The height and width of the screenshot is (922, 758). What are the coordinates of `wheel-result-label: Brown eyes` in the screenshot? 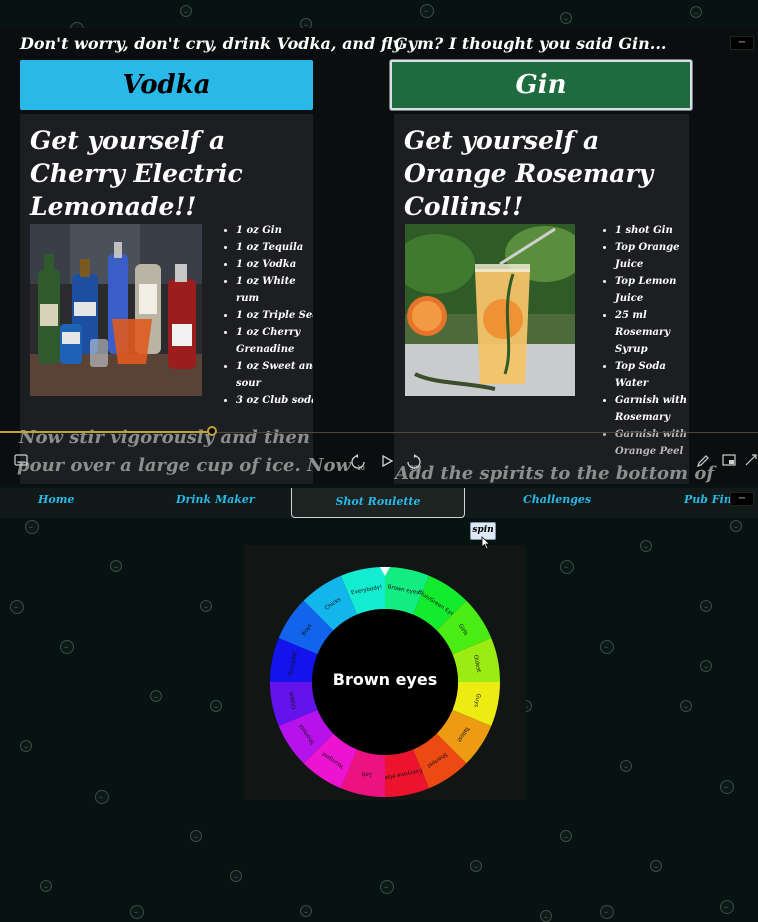 It's located at (385, 679).